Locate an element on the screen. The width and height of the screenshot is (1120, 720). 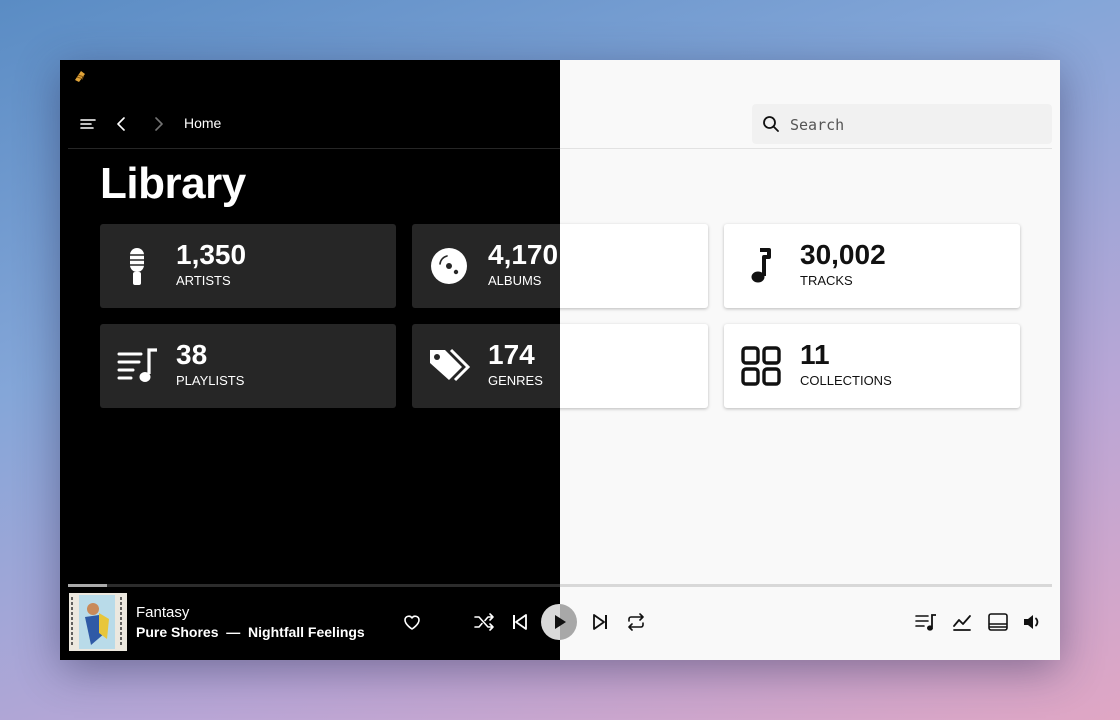
track-title: Fantasy is located at coordinates (162, 613).